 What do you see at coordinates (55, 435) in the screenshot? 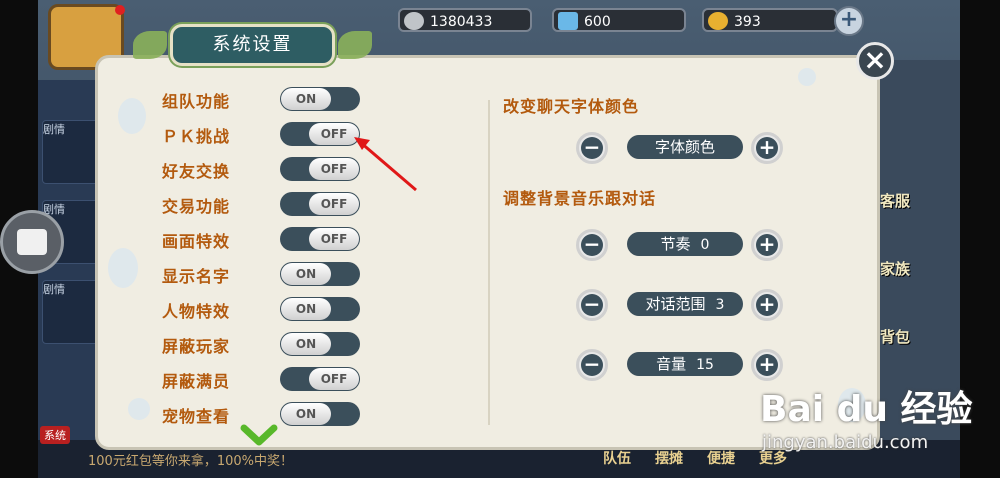
I see `system-tag: 系统` at bounding box center [55, 435].